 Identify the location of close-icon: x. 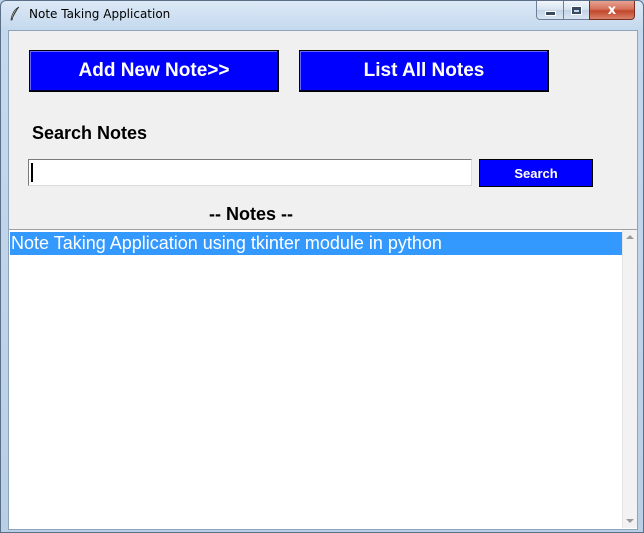
(612, 10).